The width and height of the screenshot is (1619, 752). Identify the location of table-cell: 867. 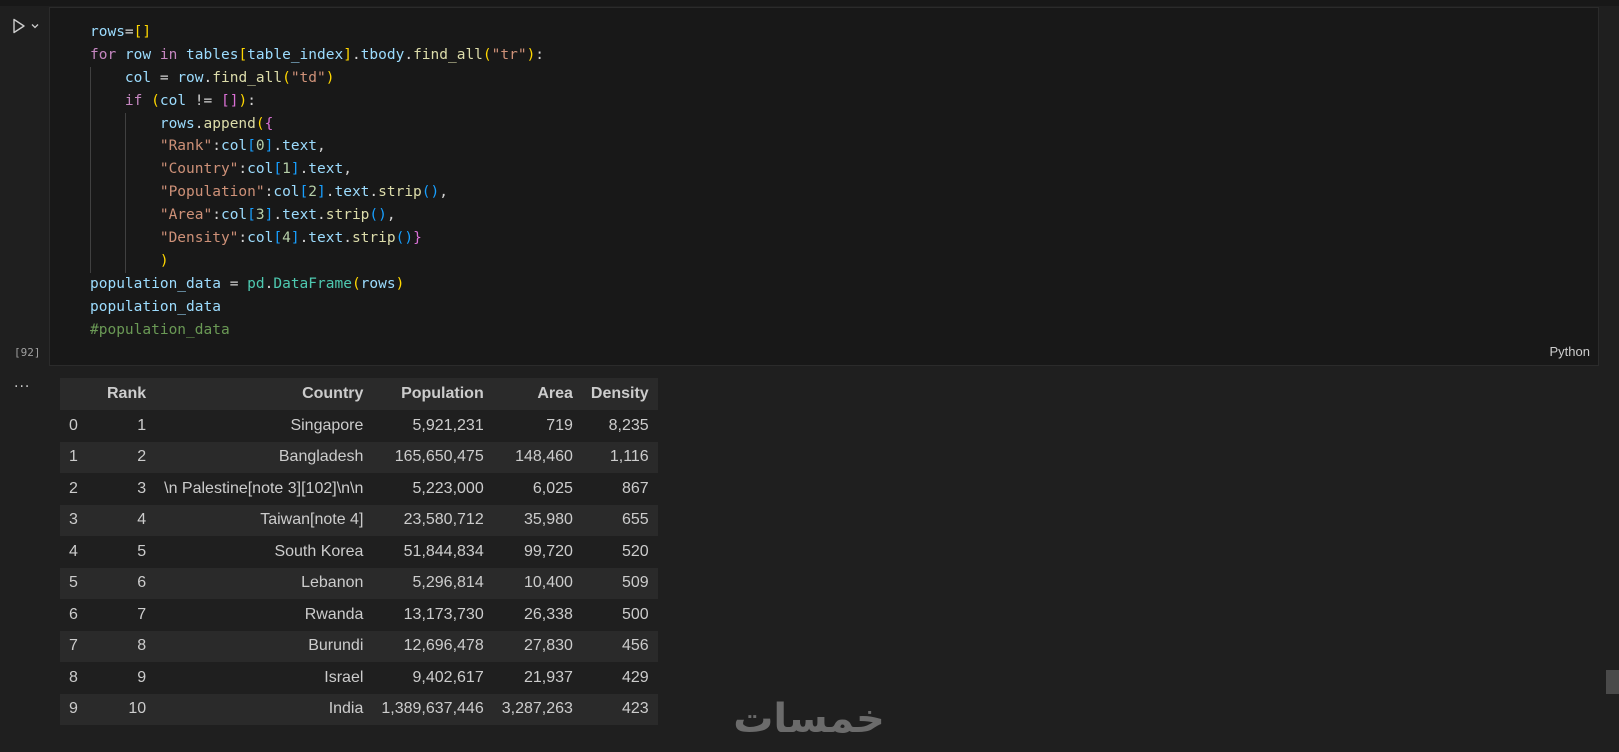
(635, 488).